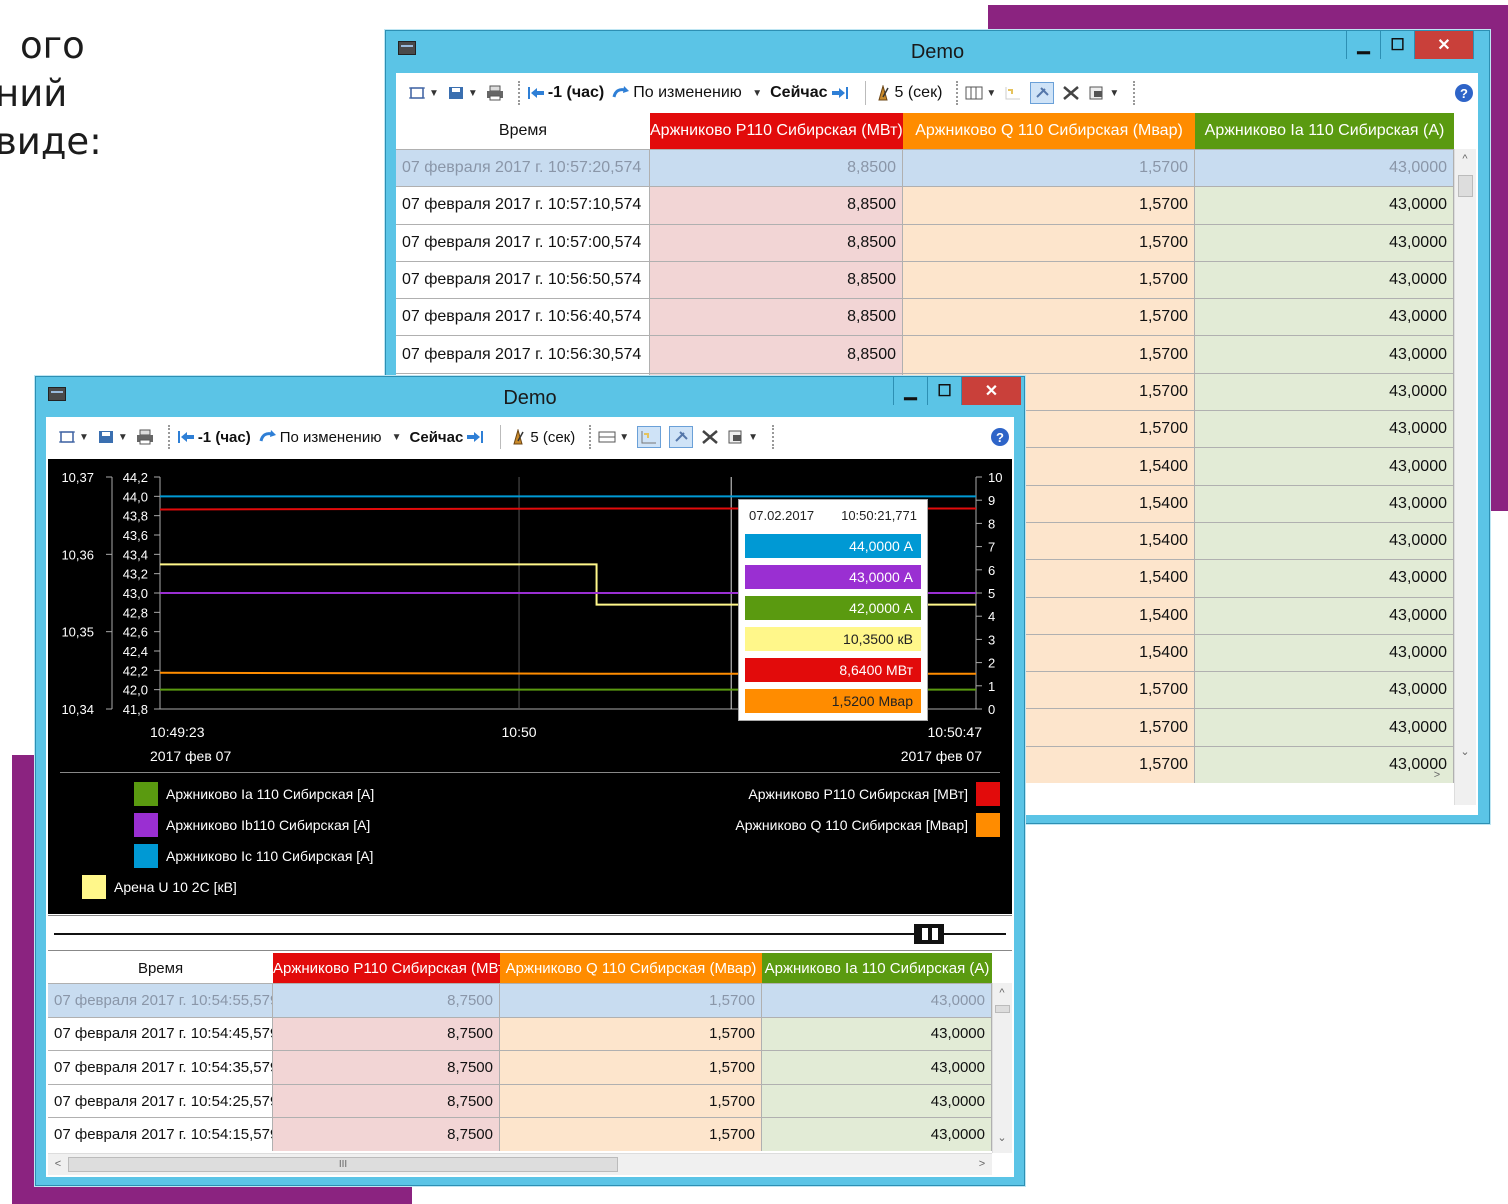  What do you see at coordinates (929, 934) in the screenshot?
I see `slider-handle` at bounding box center [929, 934].